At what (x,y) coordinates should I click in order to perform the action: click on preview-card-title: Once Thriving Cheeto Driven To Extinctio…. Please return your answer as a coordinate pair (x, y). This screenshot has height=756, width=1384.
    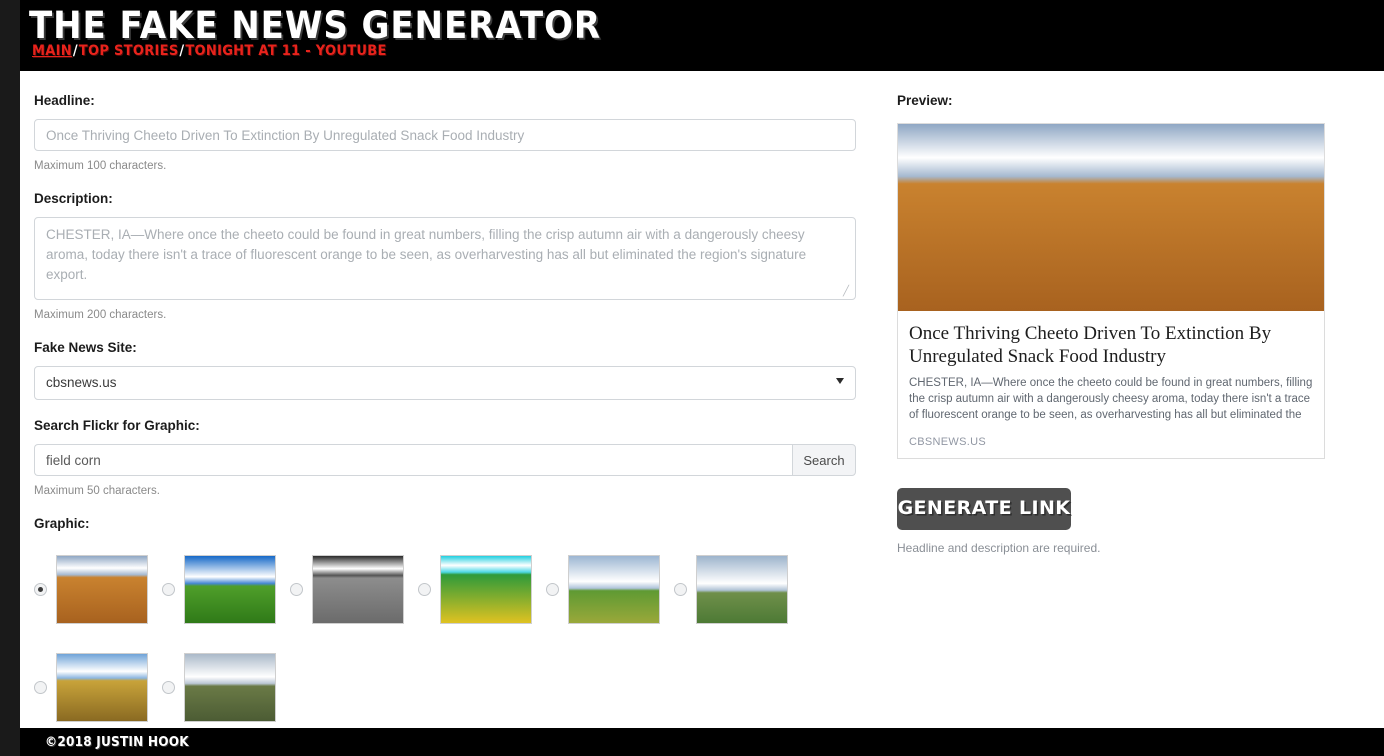
    Looking at the image, I should click on (1090, 345).